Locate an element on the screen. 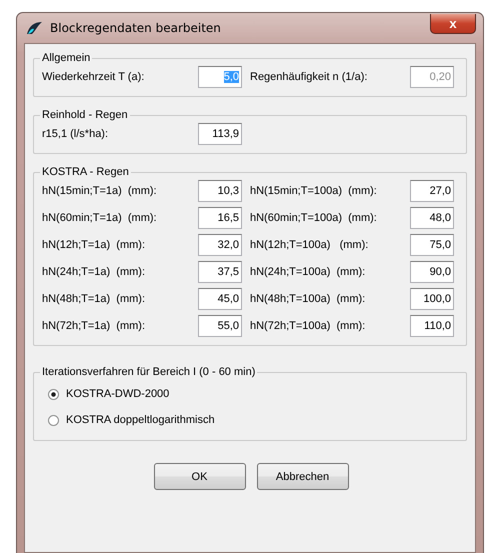 The image size is (487, 553). window-title: Blockregendaten bearbeiten is located at coordinates (135, 28).